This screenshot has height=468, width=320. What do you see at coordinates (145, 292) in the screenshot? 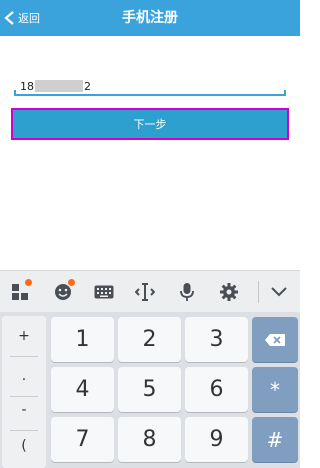
I see `cursor-move-icon` at bounding box center [145, 292].